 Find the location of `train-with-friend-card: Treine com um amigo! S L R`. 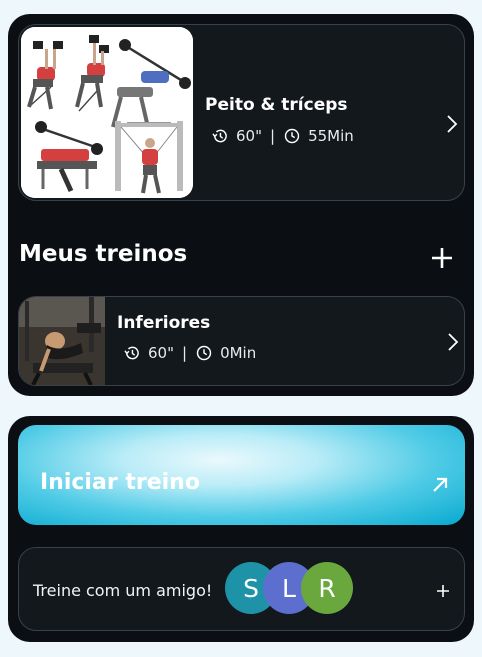

train-with-friend-card: Treine com um amigo! S L R is located at coordinates (241, 589).